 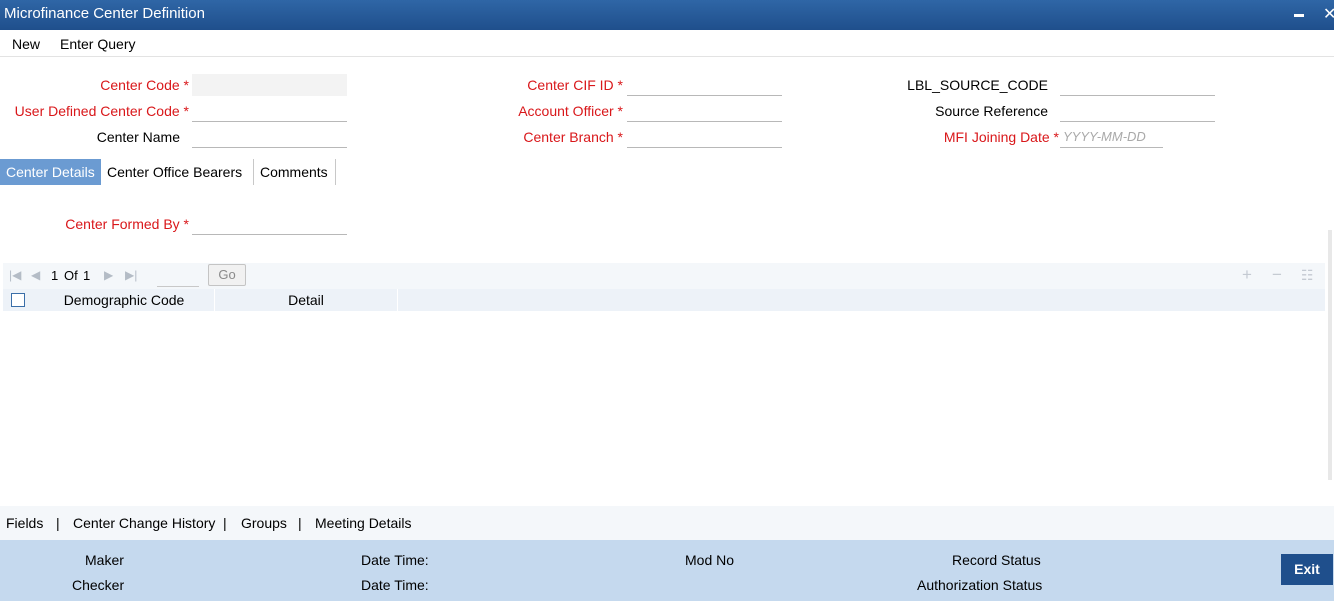 What do you see at coordinates (570, 111) in the screenshot?
I see `account-officer-label: Account Officer *` at bounding box center [570, 111].